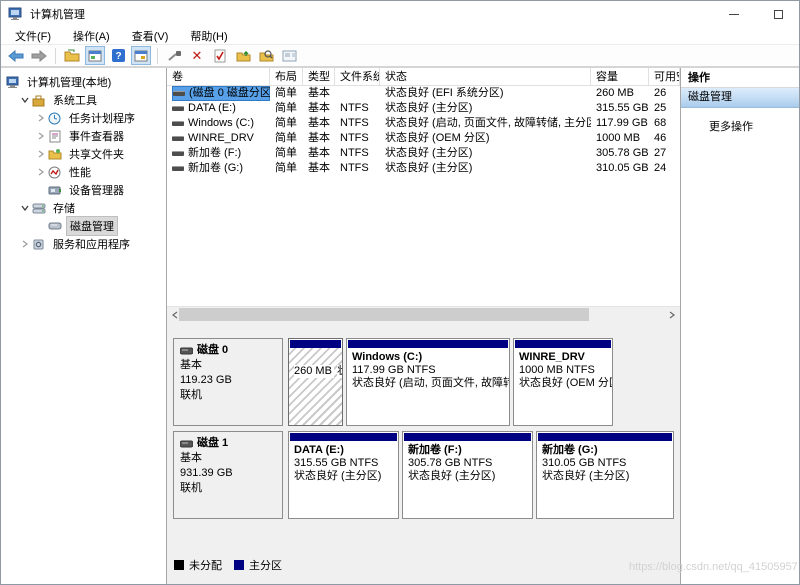 The width and height of the screenshot is (800, 585). What do you see at coordinates (289, 55) in the screenshot?
I see `form-button` at bounding box center [289, 55].